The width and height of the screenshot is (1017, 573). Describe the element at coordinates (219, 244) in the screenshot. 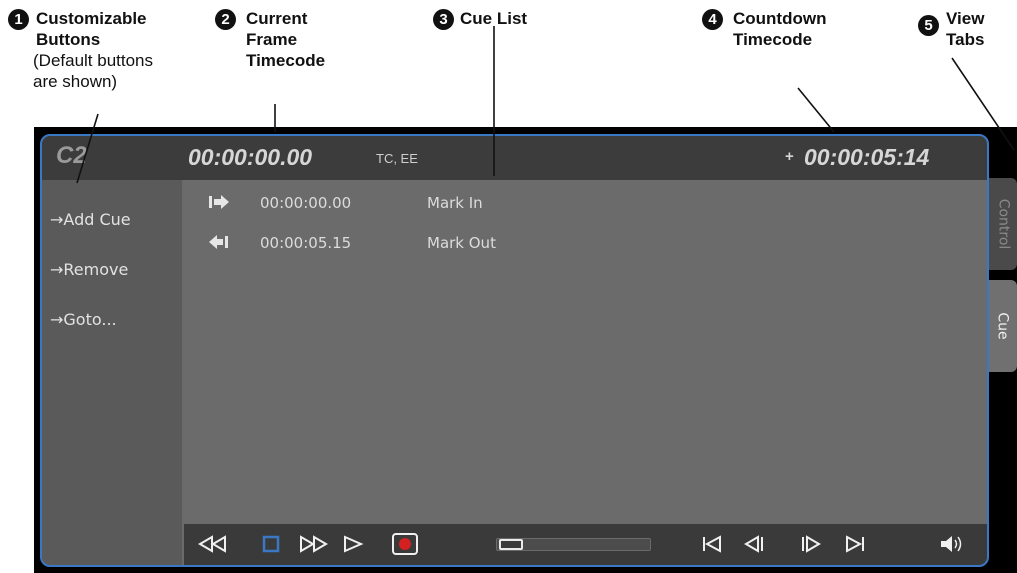

I see `mark-out-icon` at that location.